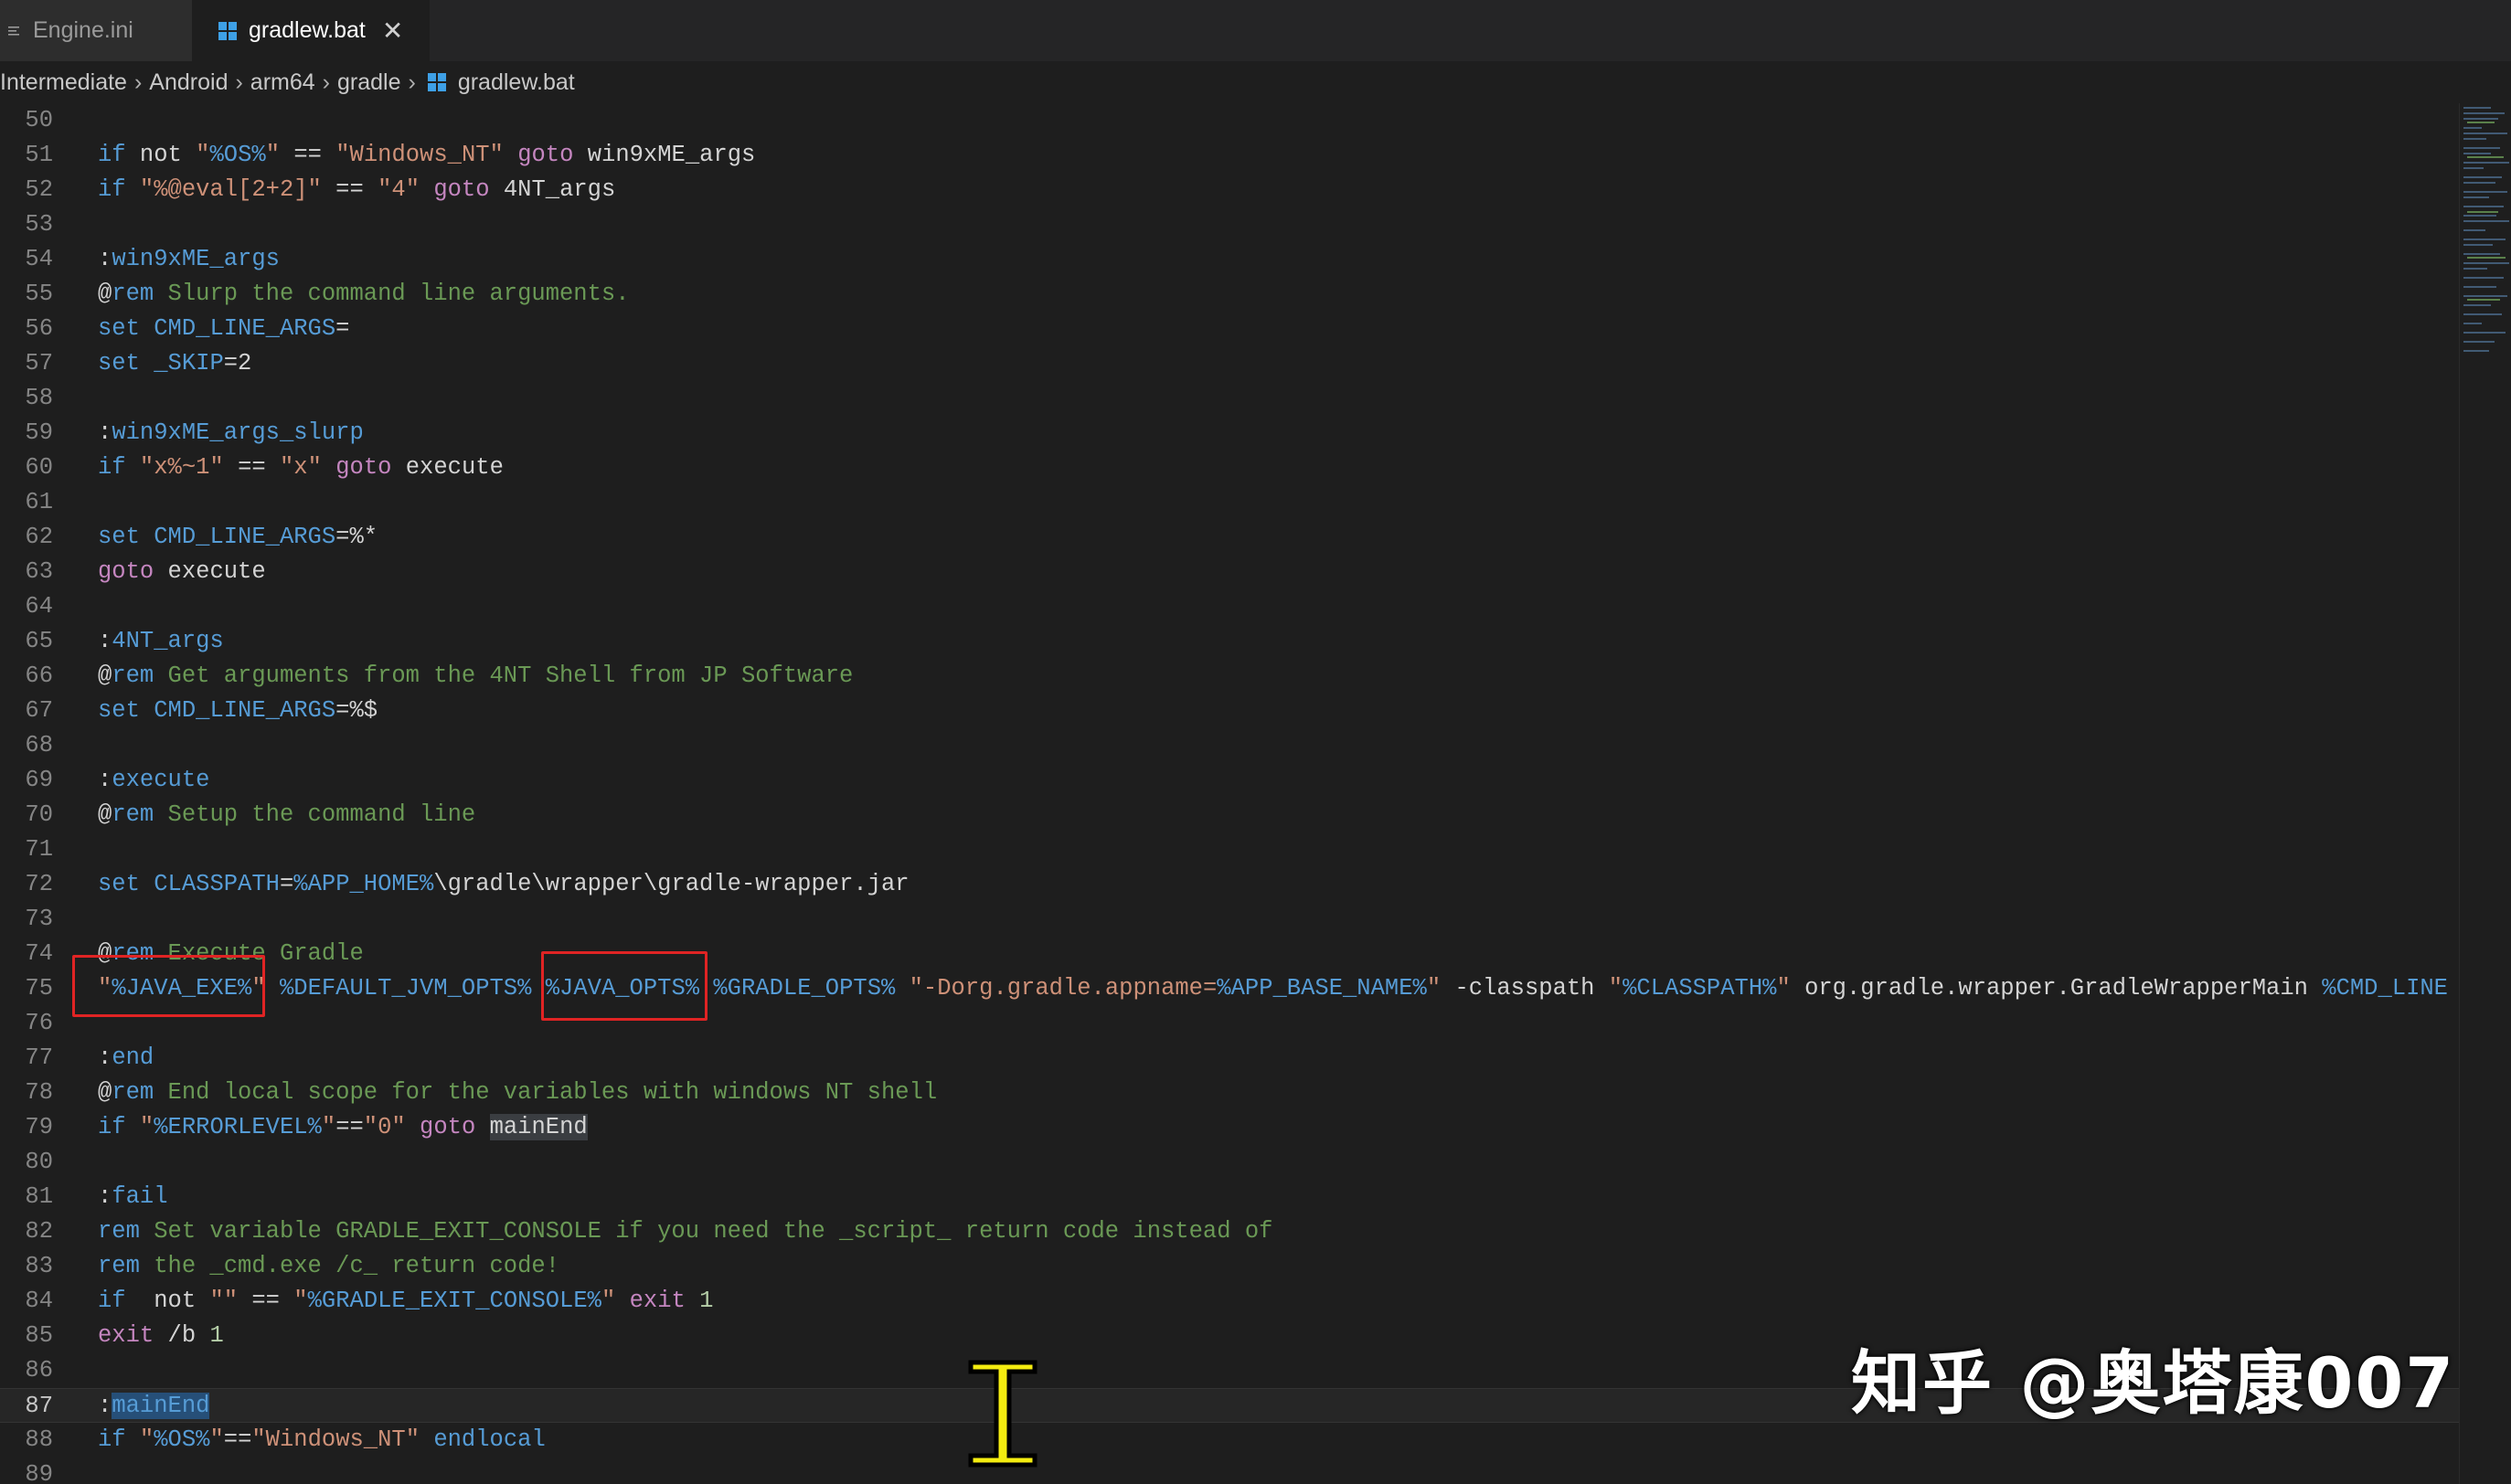 The image size is (2511, 1484). Describe the element at coordinates (39, 884) in the screenshot. I see `line-number: 72` at that location.